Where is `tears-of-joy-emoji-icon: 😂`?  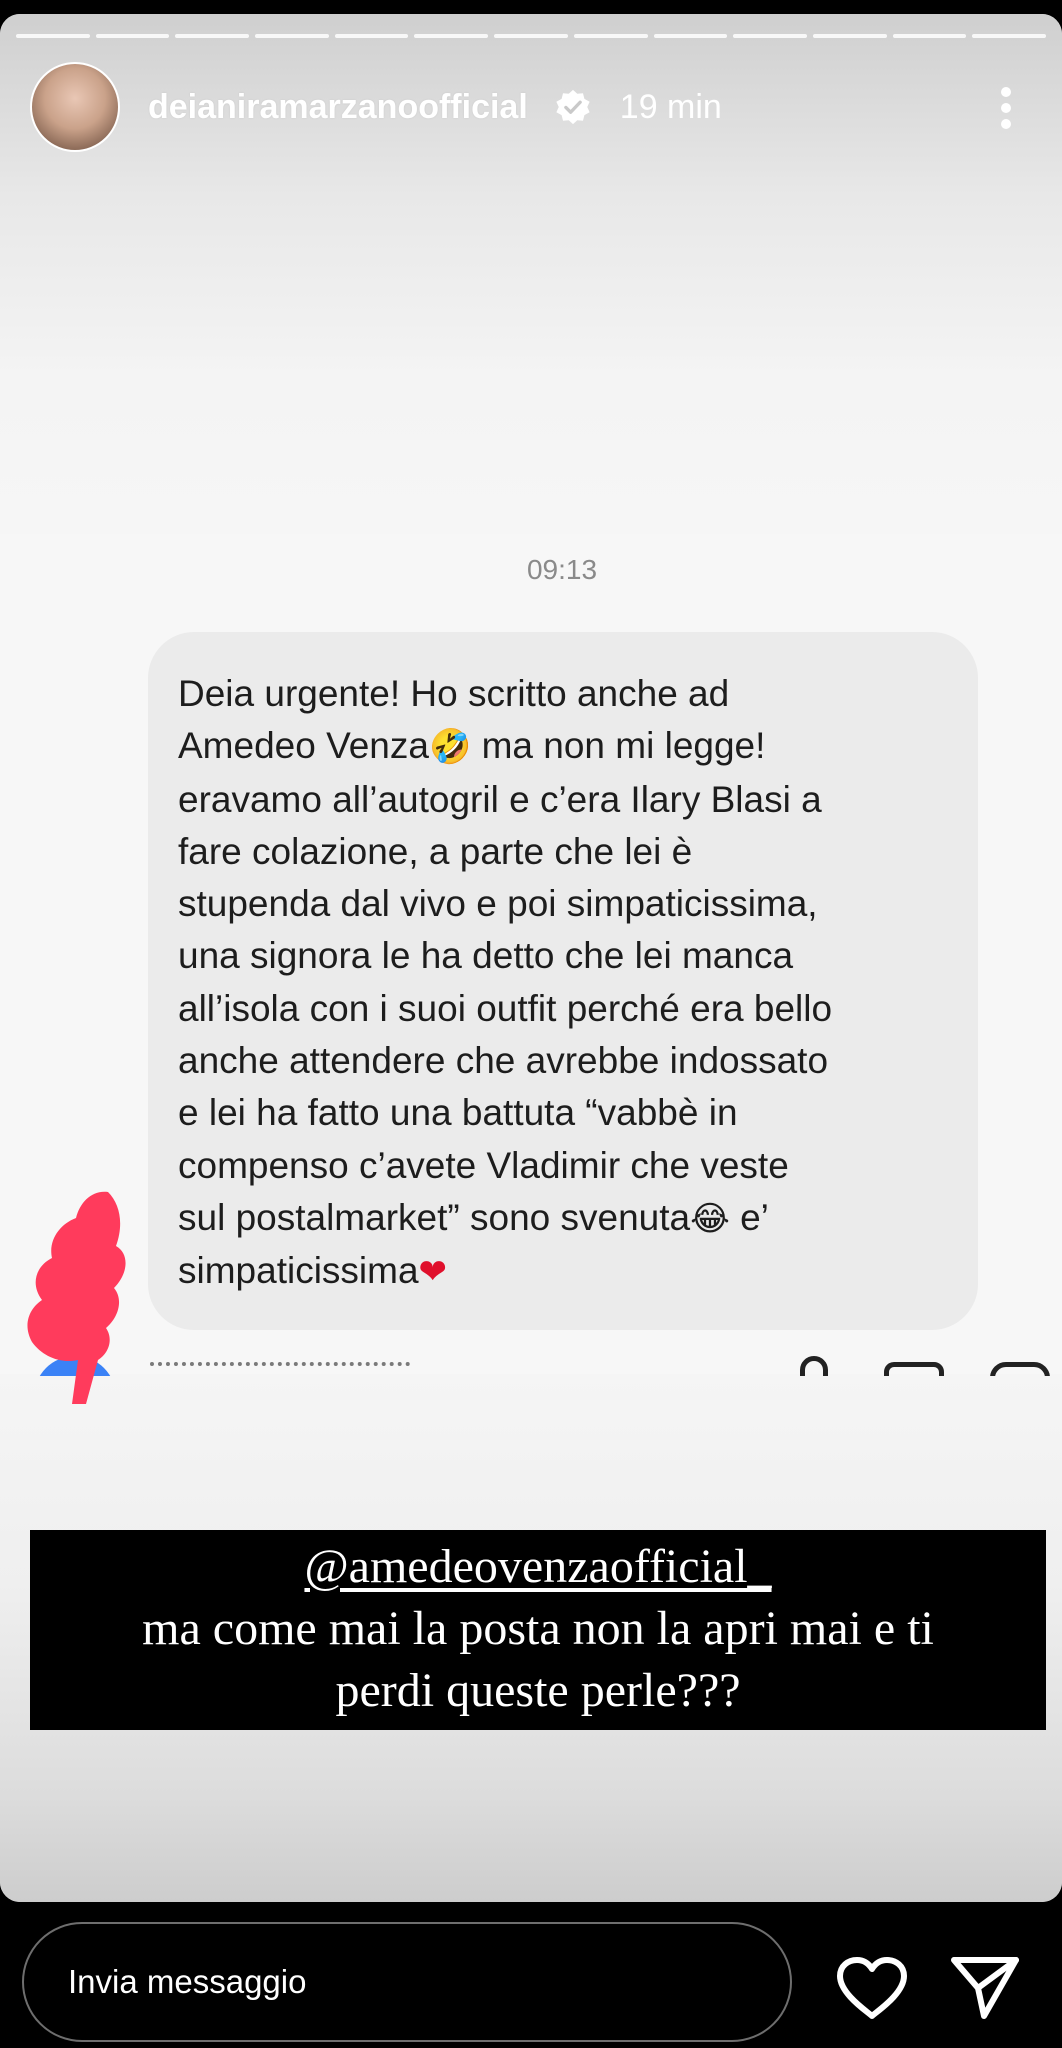
tears-of-joy-emoji-icon: 😂 is located at coordinates (710, 1218).